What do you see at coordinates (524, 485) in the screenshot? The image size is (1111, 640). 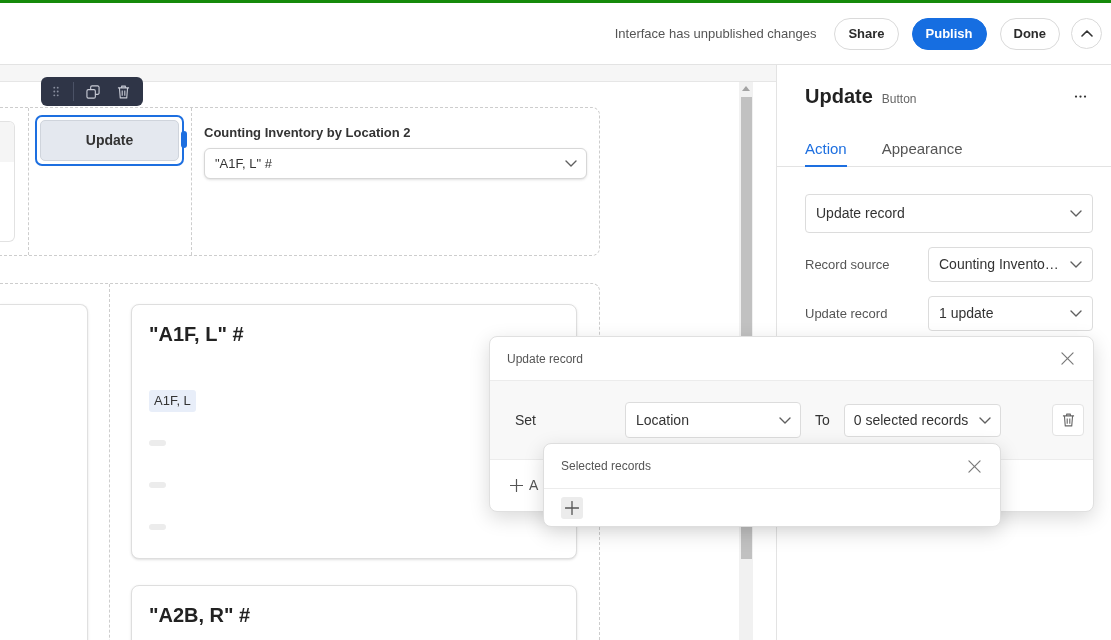 I see `add-button: A` at bounding box center [524, 485].